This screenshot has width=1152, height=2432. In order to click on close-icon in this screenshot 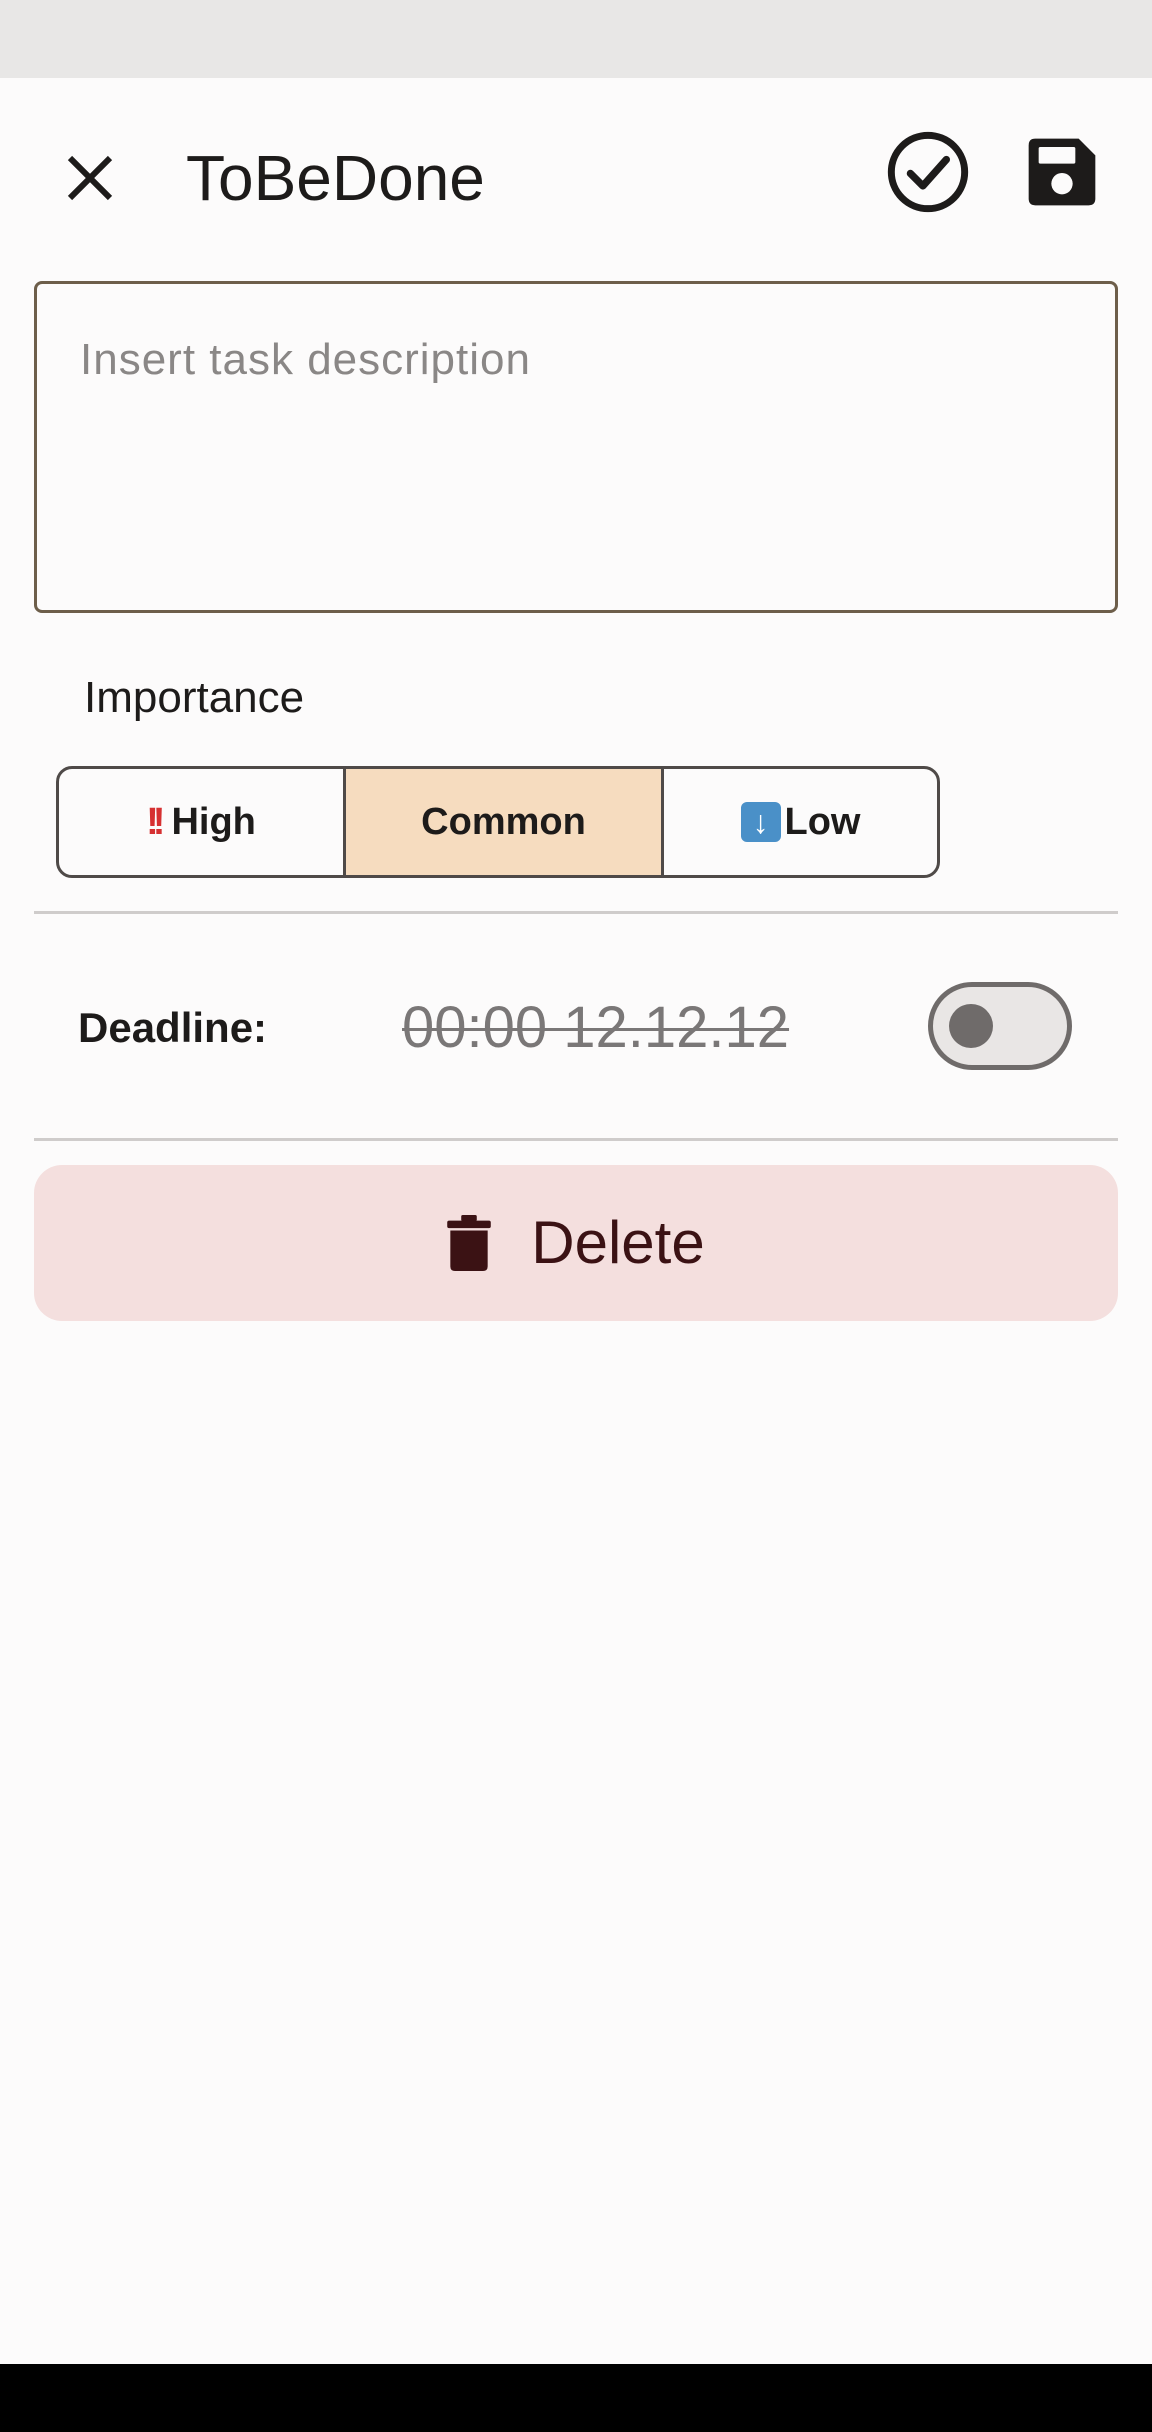, I will do `click(90, 178)`.